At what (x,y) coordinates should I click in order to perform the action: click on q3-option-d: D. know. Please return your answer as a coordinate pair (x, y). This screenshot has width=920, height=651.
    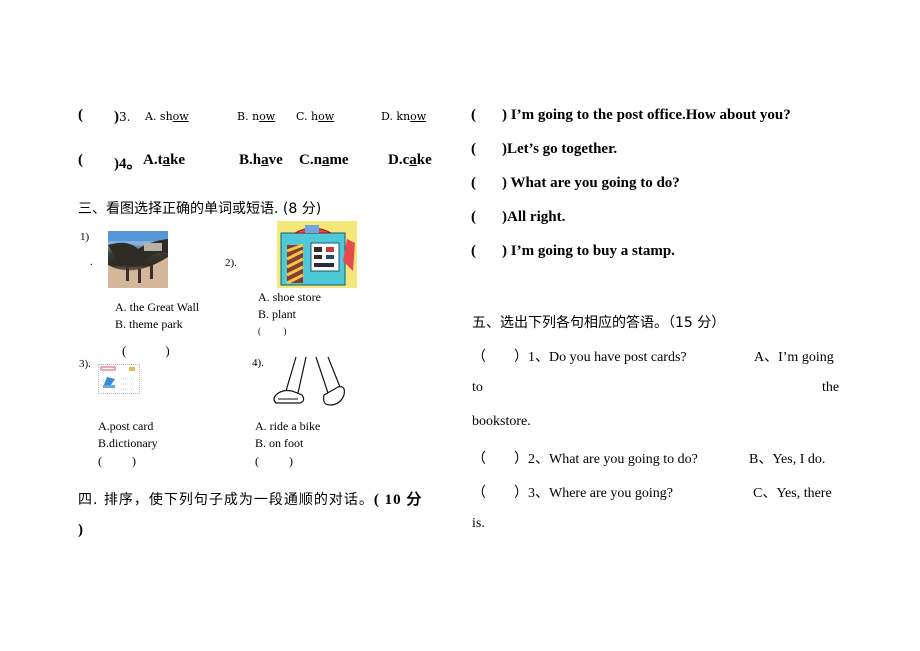
    Looking at the image, I should click on (404, 116).